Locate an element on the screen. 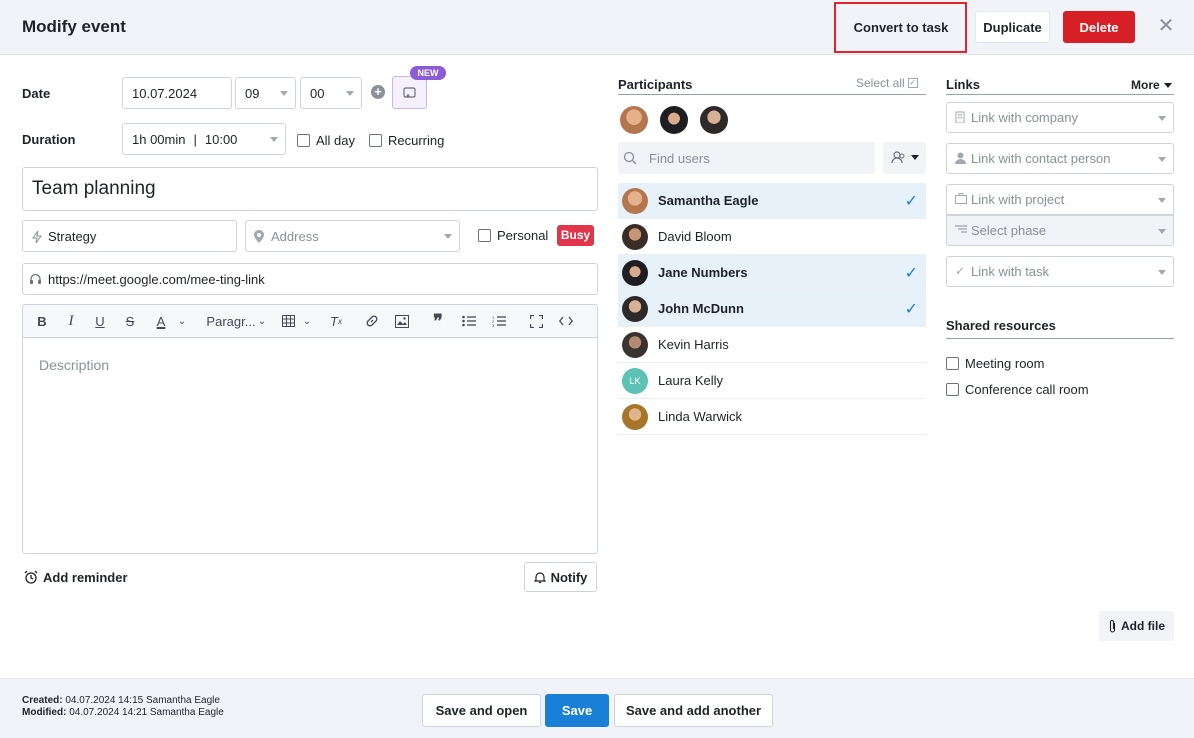 This screenshot has width=1194, height=738. minute-value: 00 is located at coordinates (317, 93).